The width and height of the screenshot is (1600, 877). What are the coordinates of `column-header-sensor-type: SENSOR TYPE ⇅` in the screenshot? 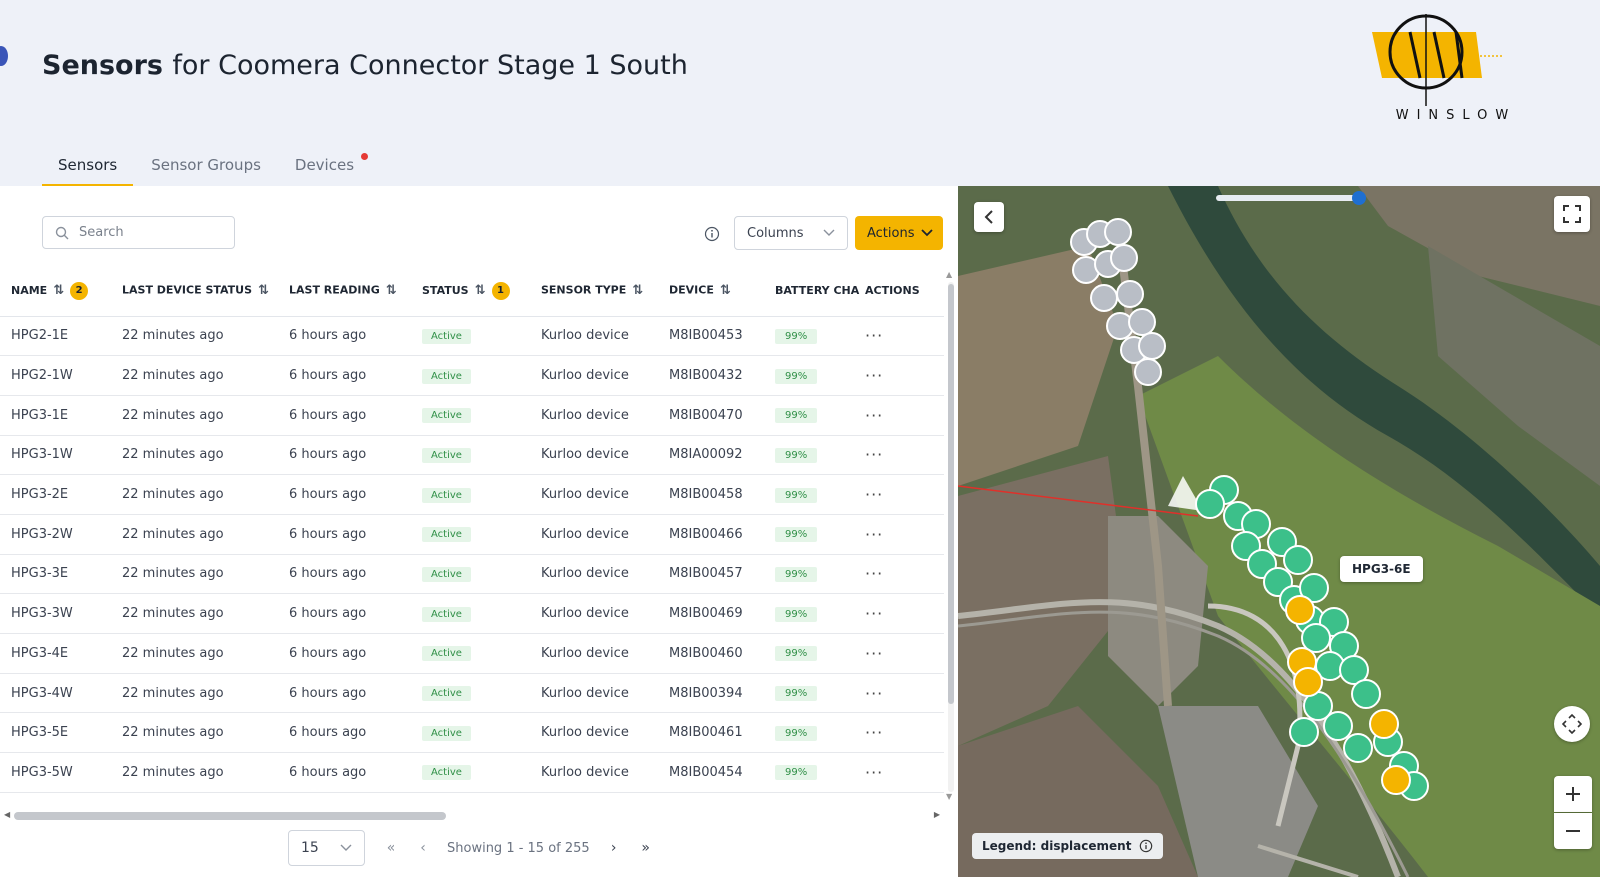 It's located at (594, 291).